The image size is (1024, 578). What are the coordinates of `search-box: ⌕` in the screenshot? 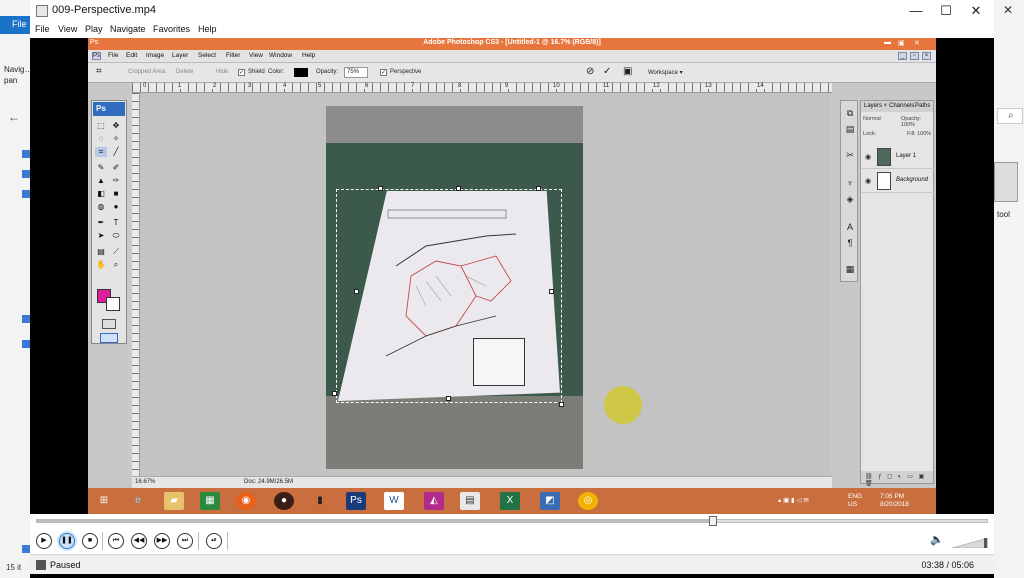 It's located at (1010, 116).